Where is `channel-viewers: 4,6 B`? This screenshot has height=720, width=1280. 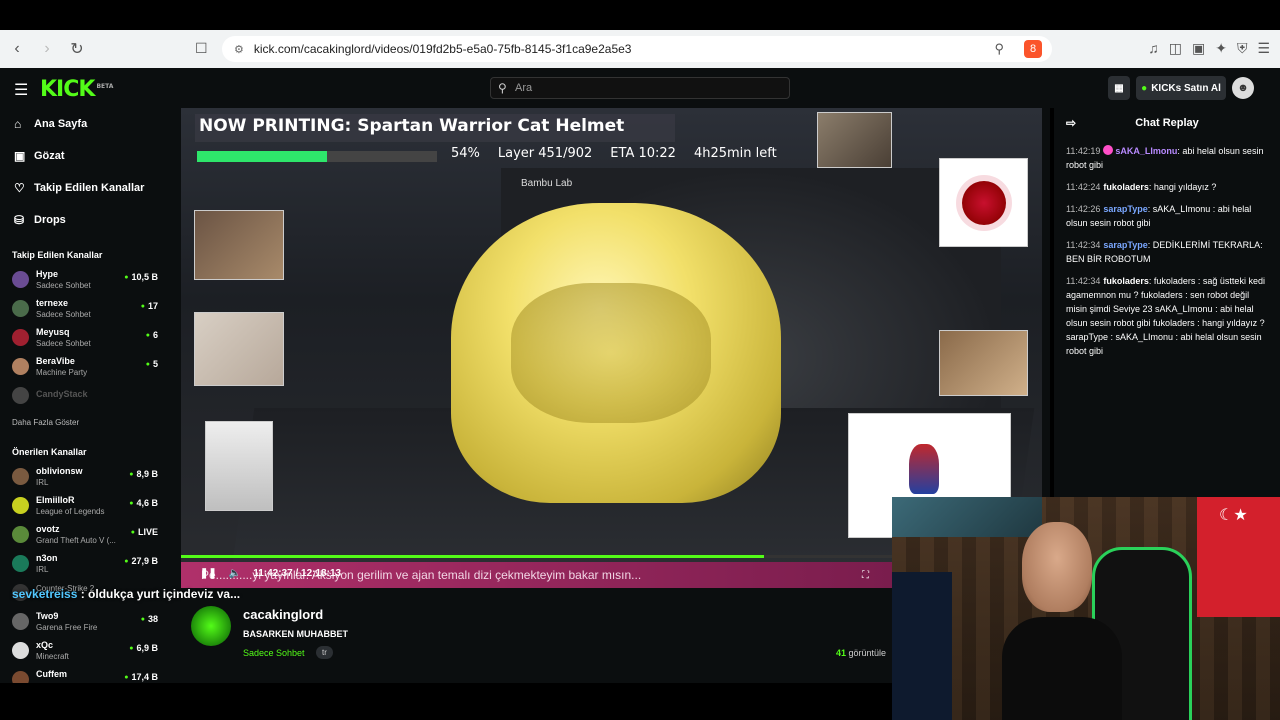
channel-viewers: 4,6 B is located at coordinates (143, 503).